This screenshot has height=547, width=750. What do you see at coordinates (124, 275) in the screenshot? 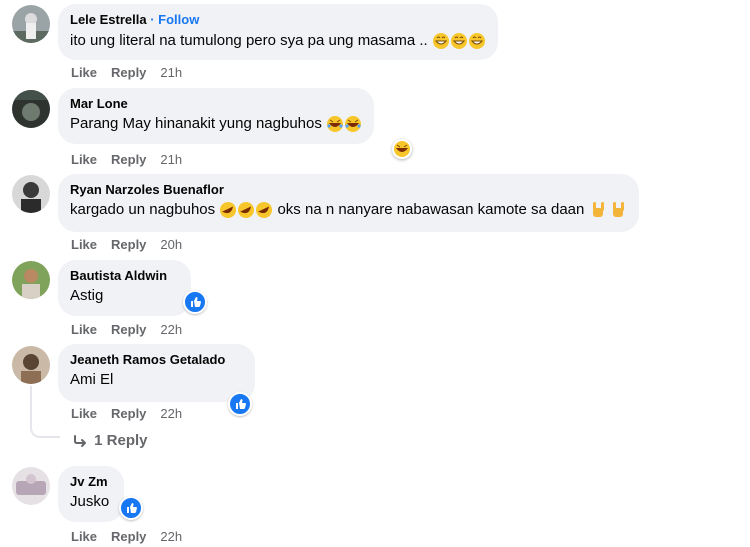
I see `comment-author: Bautista Aldwin` at bounding box center [124, 275].